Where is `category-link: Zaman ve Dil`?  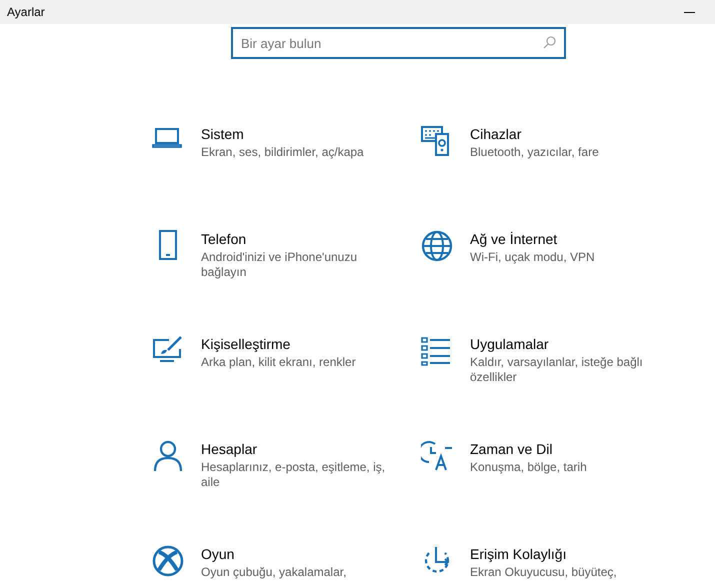 category-link: Zaman ve Dil is located at coordinates (563, 449).